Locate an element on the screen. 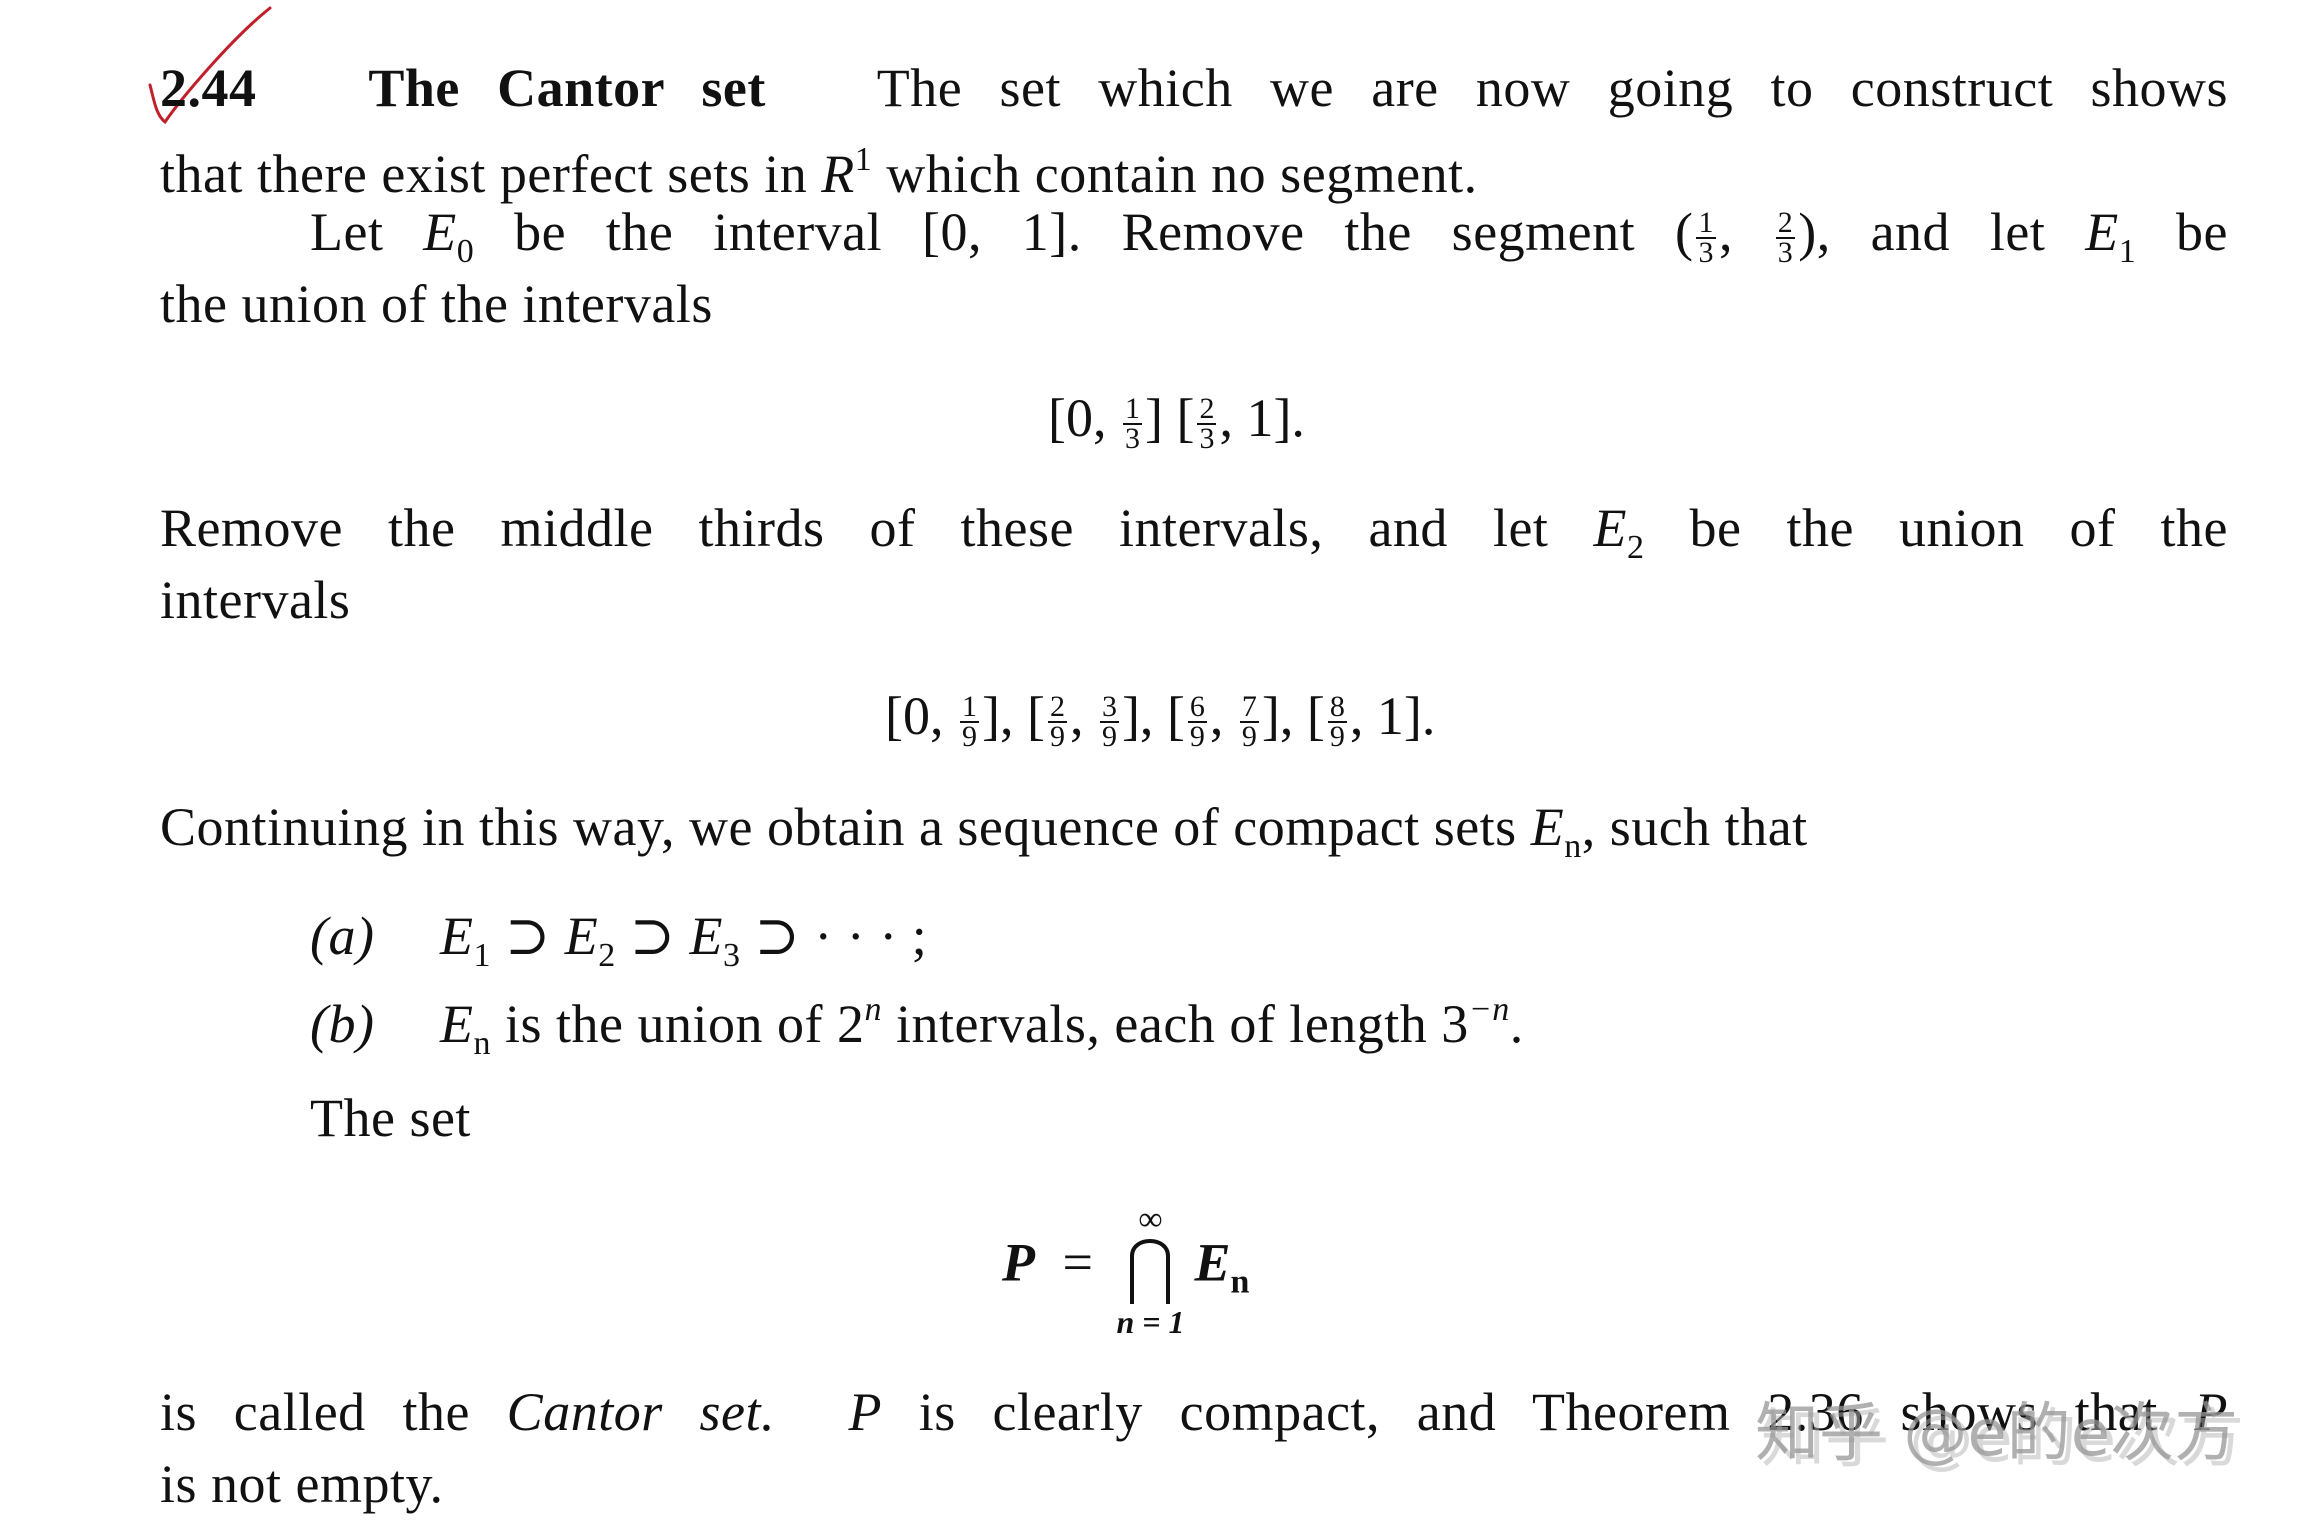 The width and height of the screenshot is (2298, 1520). cantor-set-formula: P = ∞ n = 1 En is located at coordinates (1126, 1270).